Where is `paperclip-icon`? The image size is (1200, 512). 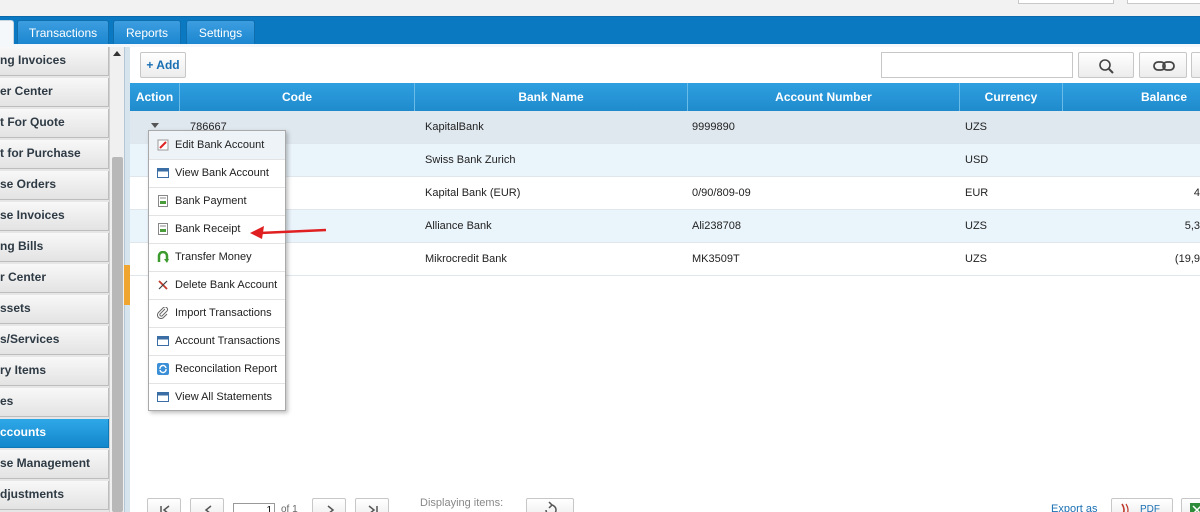 paperclip-icon is located at coordinates (162, 313).